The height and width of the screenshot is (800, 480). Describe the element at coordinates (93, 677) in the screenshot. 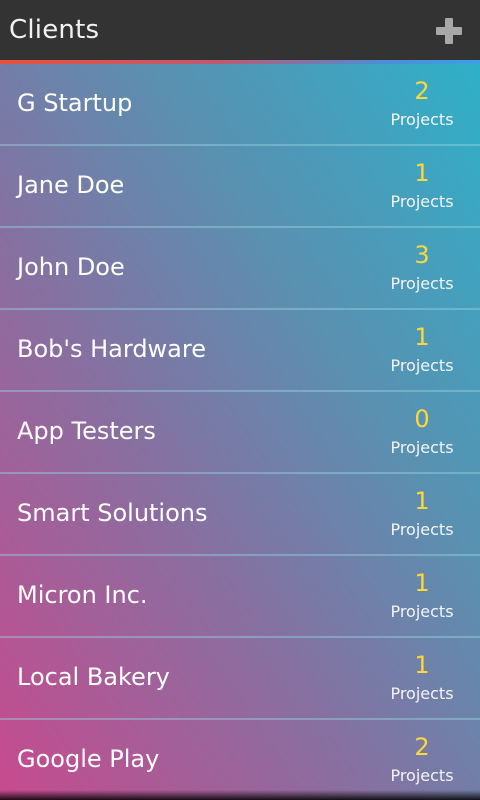

I see `client-name: Local Bakery` at that location.